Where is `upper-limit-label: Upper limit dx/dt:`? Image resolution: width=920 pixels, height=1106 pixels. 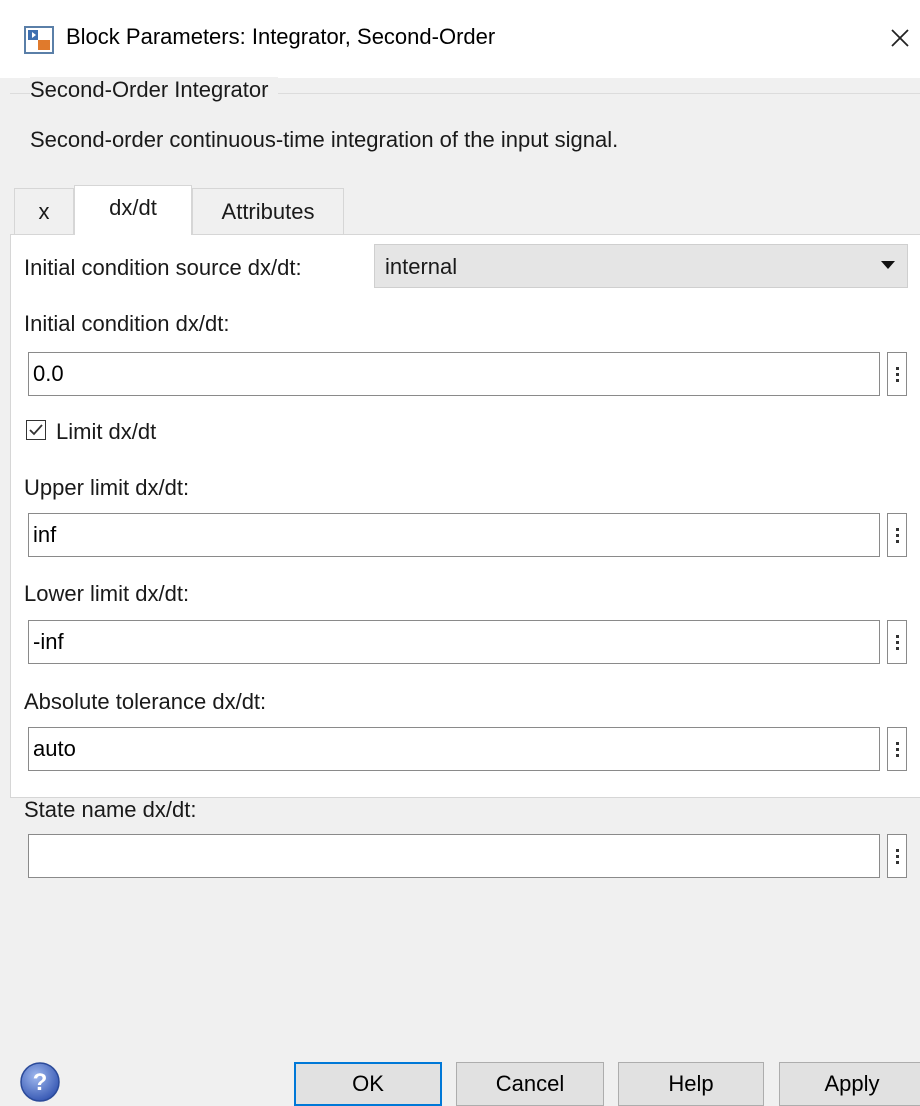
upper-limit-label: Upper limit dx/dt: is located at coordinates (107, 487).